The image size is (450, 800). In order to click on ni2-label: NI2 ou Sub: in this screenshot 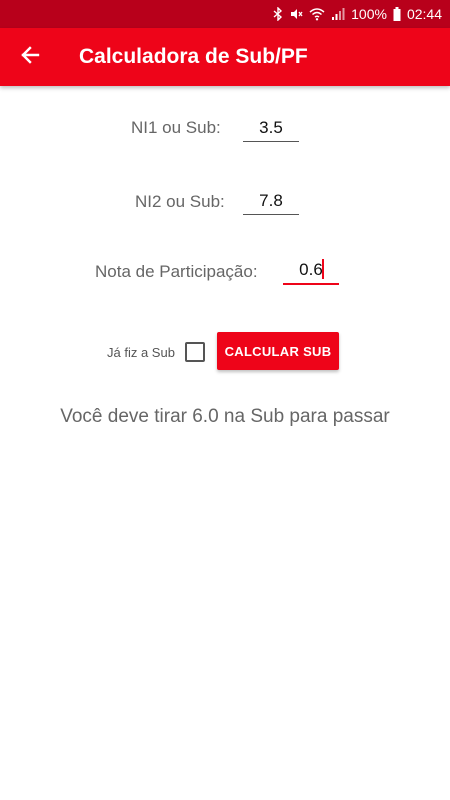, I will do `click(180, 201)`.